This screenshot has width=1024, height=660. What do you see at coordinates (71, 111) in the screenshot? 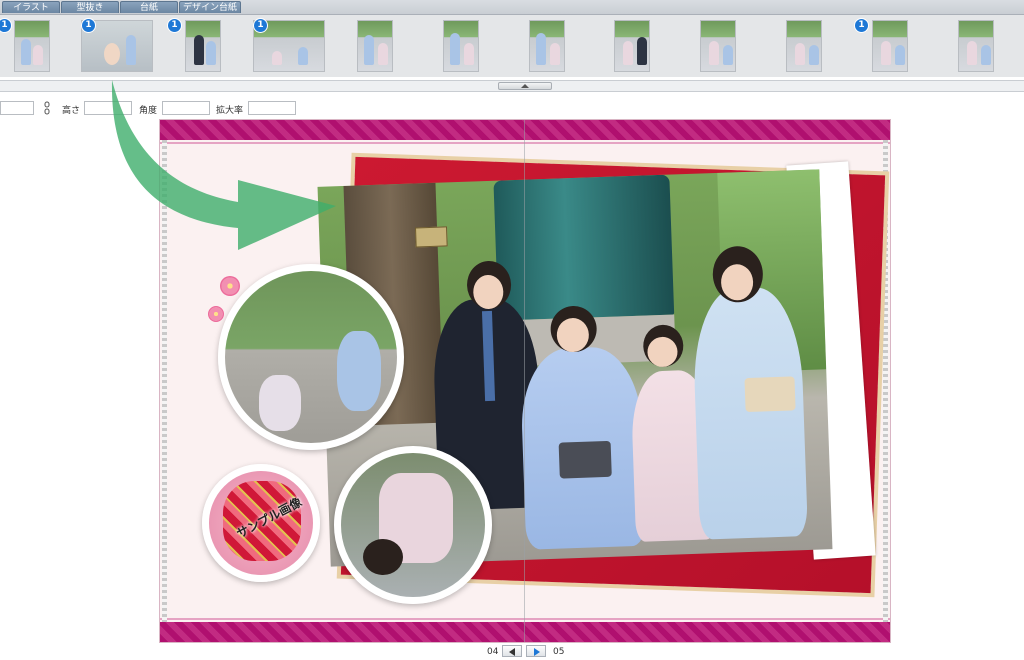
I see `height-label: 高さ` at bounding box center [71, 111].